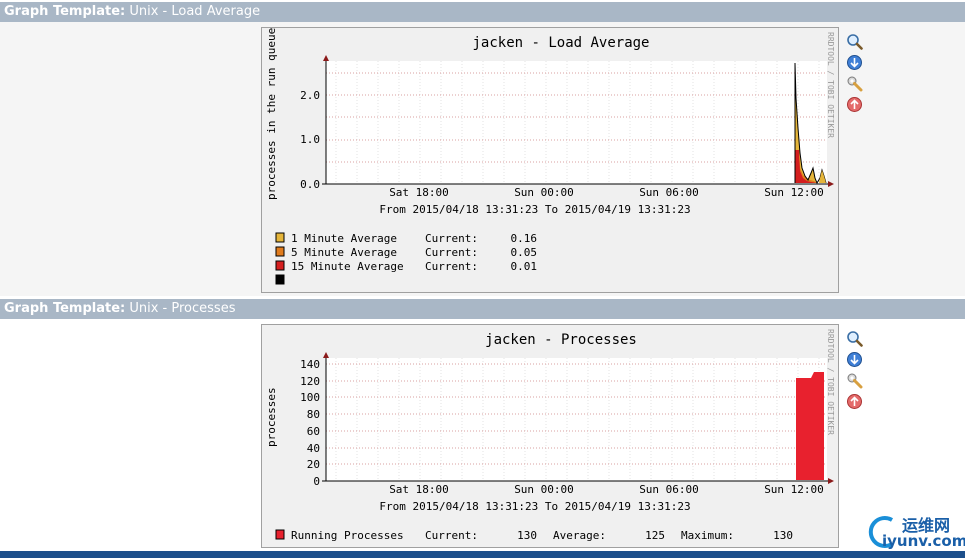 This screenshot has width=965, height=558. I want to click on series-running-processes, so click(810, 426).